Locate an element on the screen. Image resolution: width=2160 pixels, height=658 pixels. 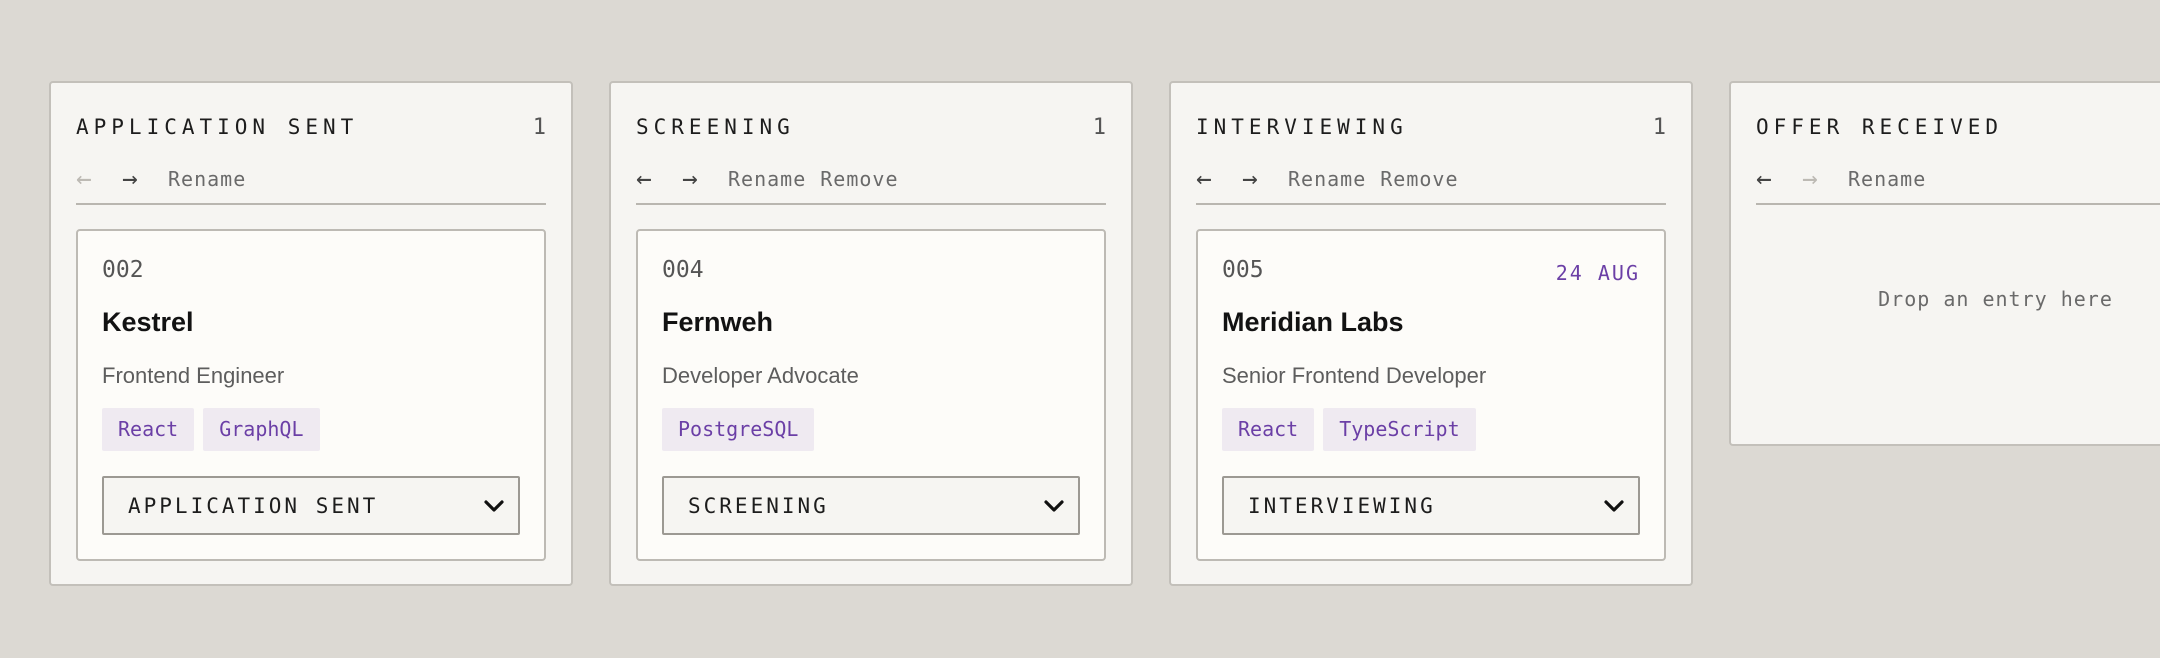
status-select-value: SCREENING is located at coordinates (758, 505).